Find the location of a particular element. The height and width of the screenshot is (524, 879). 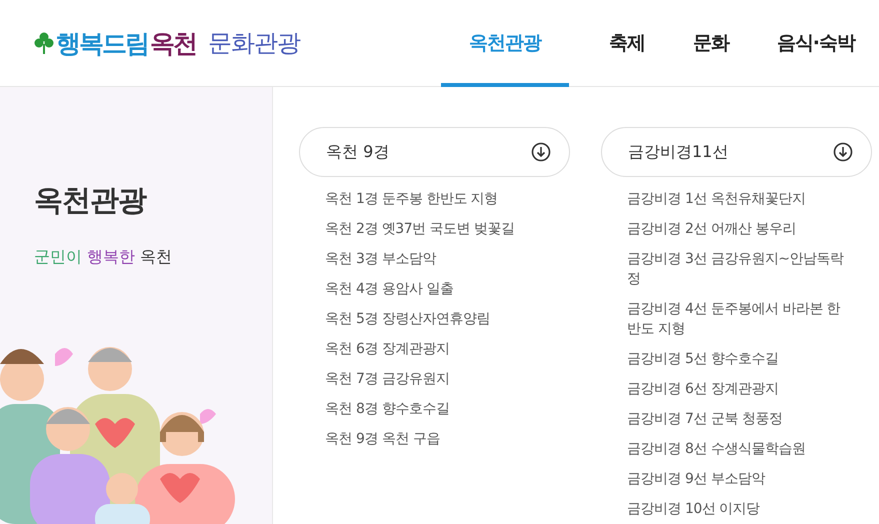

list-link: 옥천 2경 옛37번 국도변 벚꽃길 is located at coordinates (435, 229).